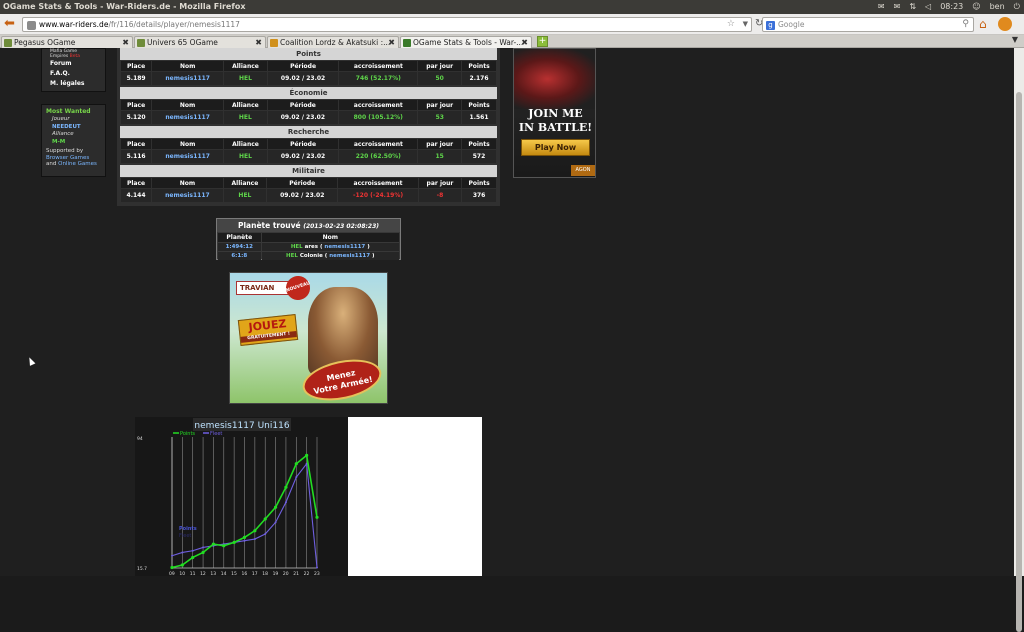 The height and width of the screenshot is (632, 1024). I want to click on power-icon: ⏻, so click(1017, 7).